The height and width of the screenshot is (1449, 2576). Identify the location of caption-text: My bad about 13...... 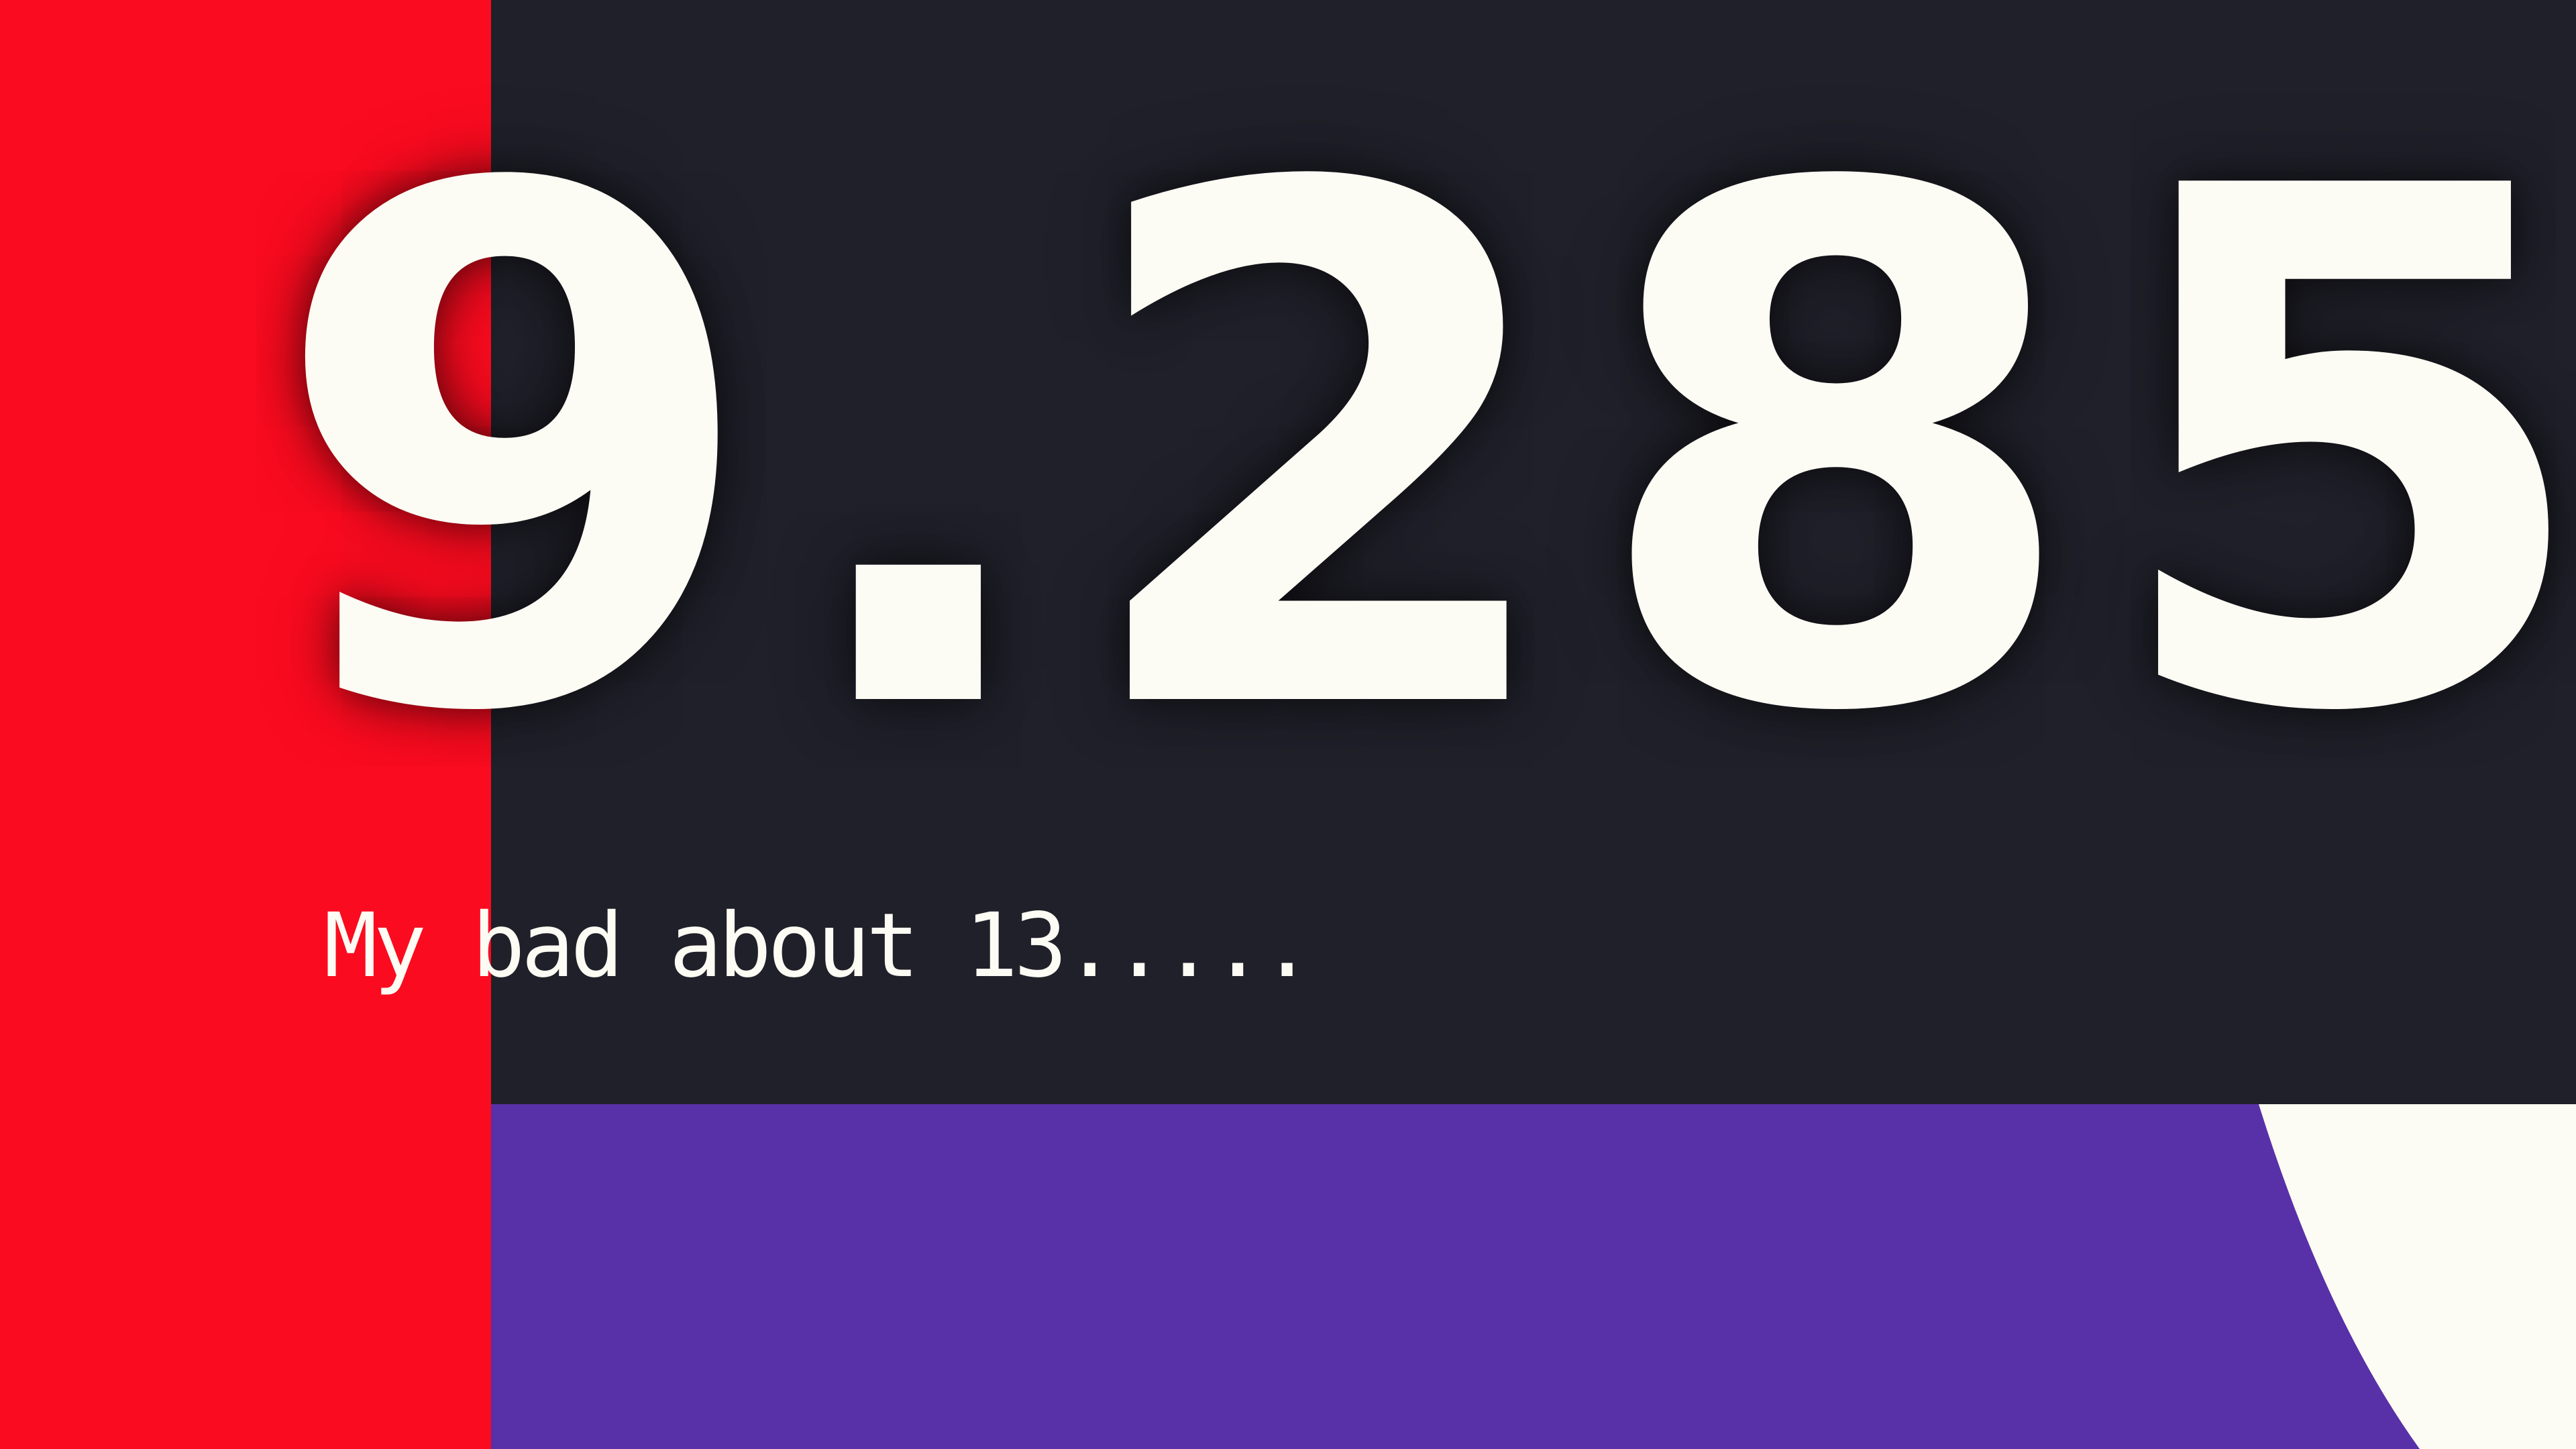
(818, 946).